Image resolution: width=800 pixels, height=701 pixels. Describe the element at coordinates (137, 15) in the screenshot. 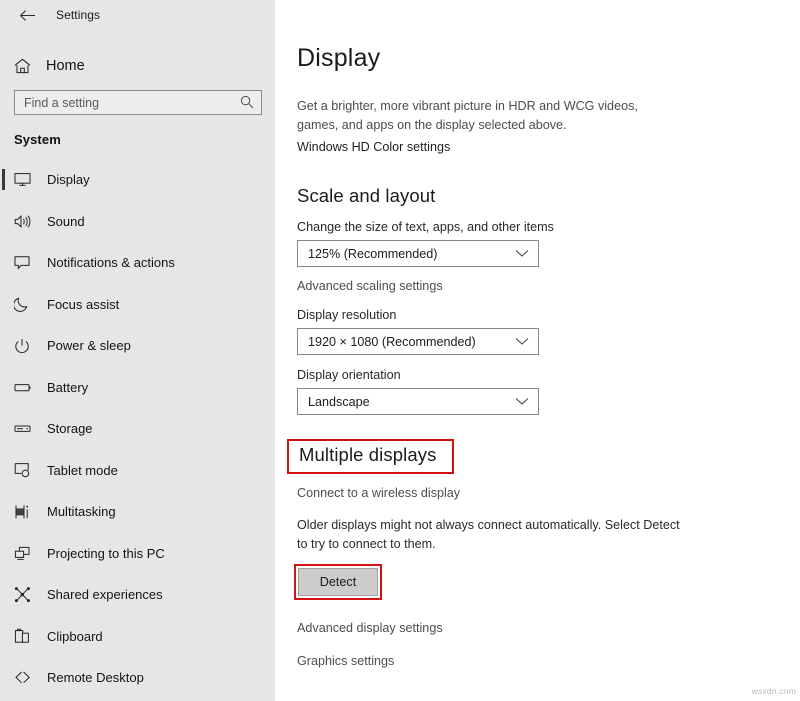

I see `title-bar: Settings` at that location.